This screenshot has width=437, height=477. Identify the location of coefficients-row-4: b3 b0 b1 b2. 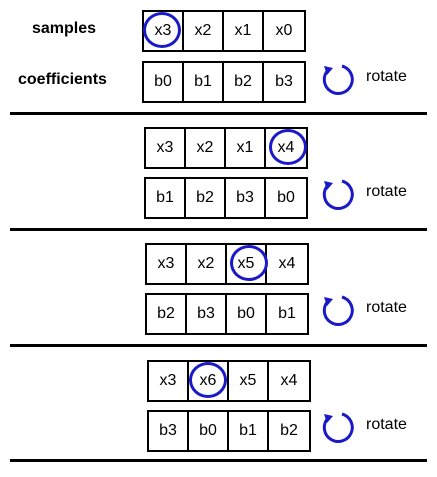
(229, 431).